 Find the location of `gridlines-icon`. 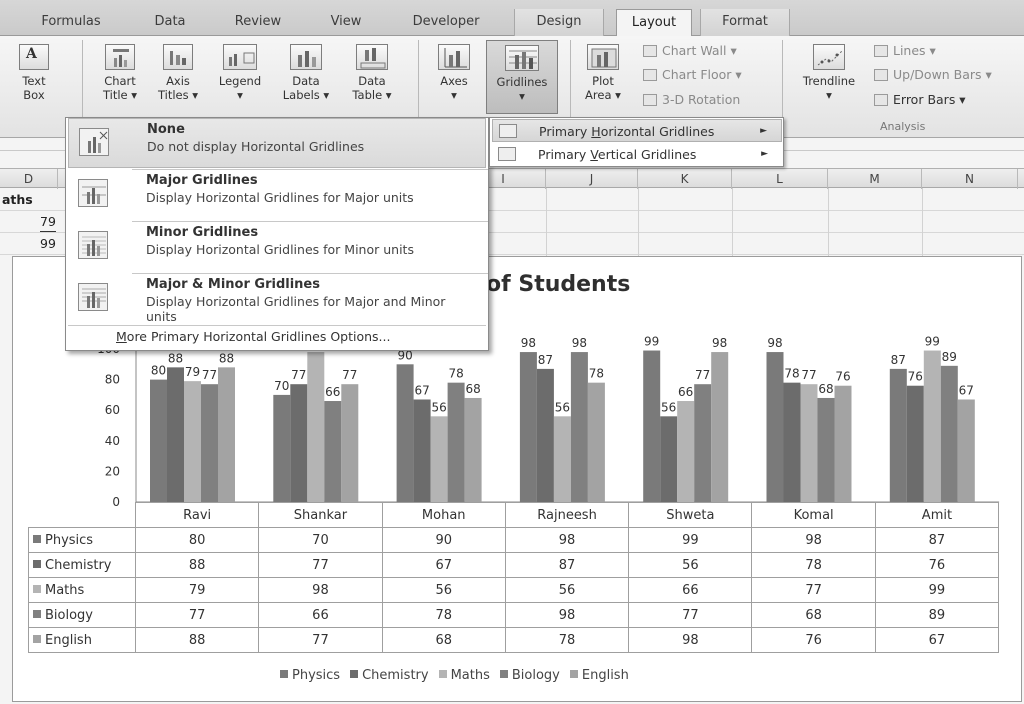

gridlines-icon is located at coordinates (522, 58).